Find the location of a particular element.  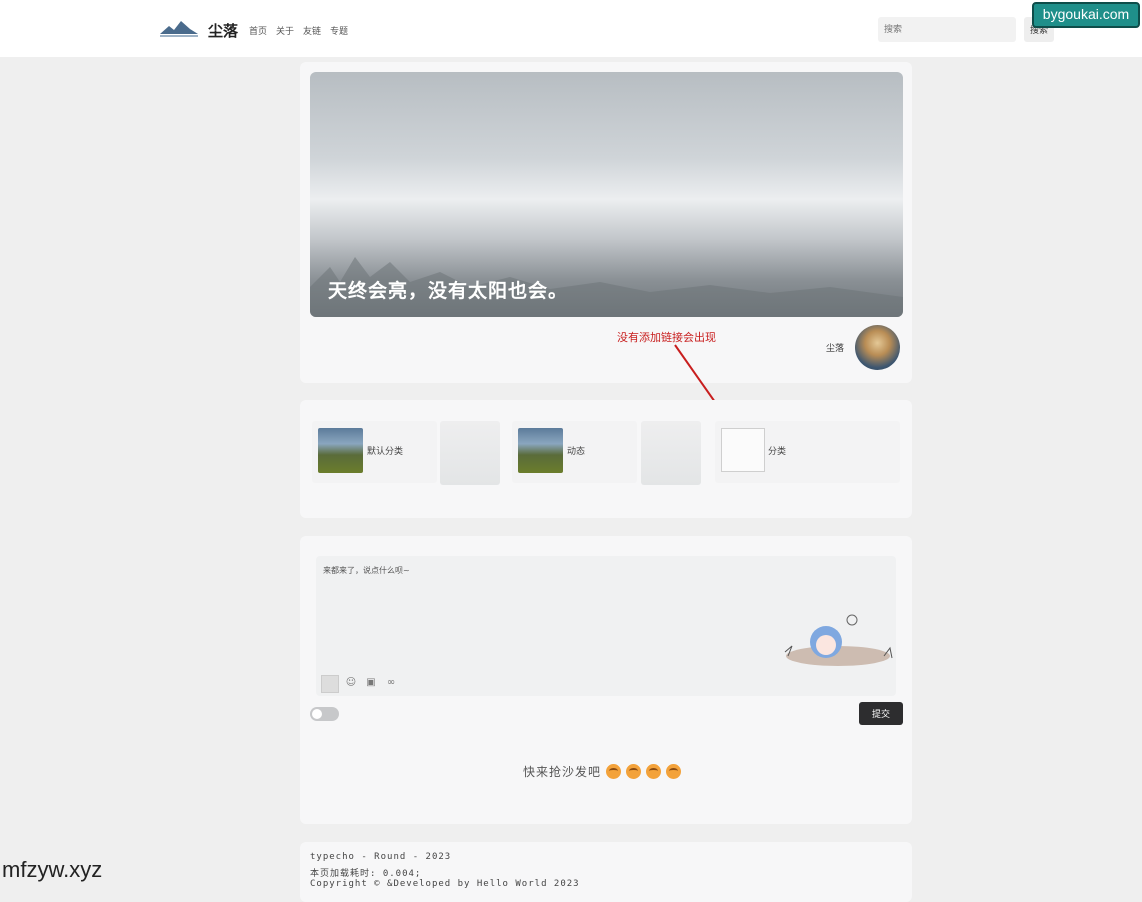

private-toggle is located at coordinates (324, 714).